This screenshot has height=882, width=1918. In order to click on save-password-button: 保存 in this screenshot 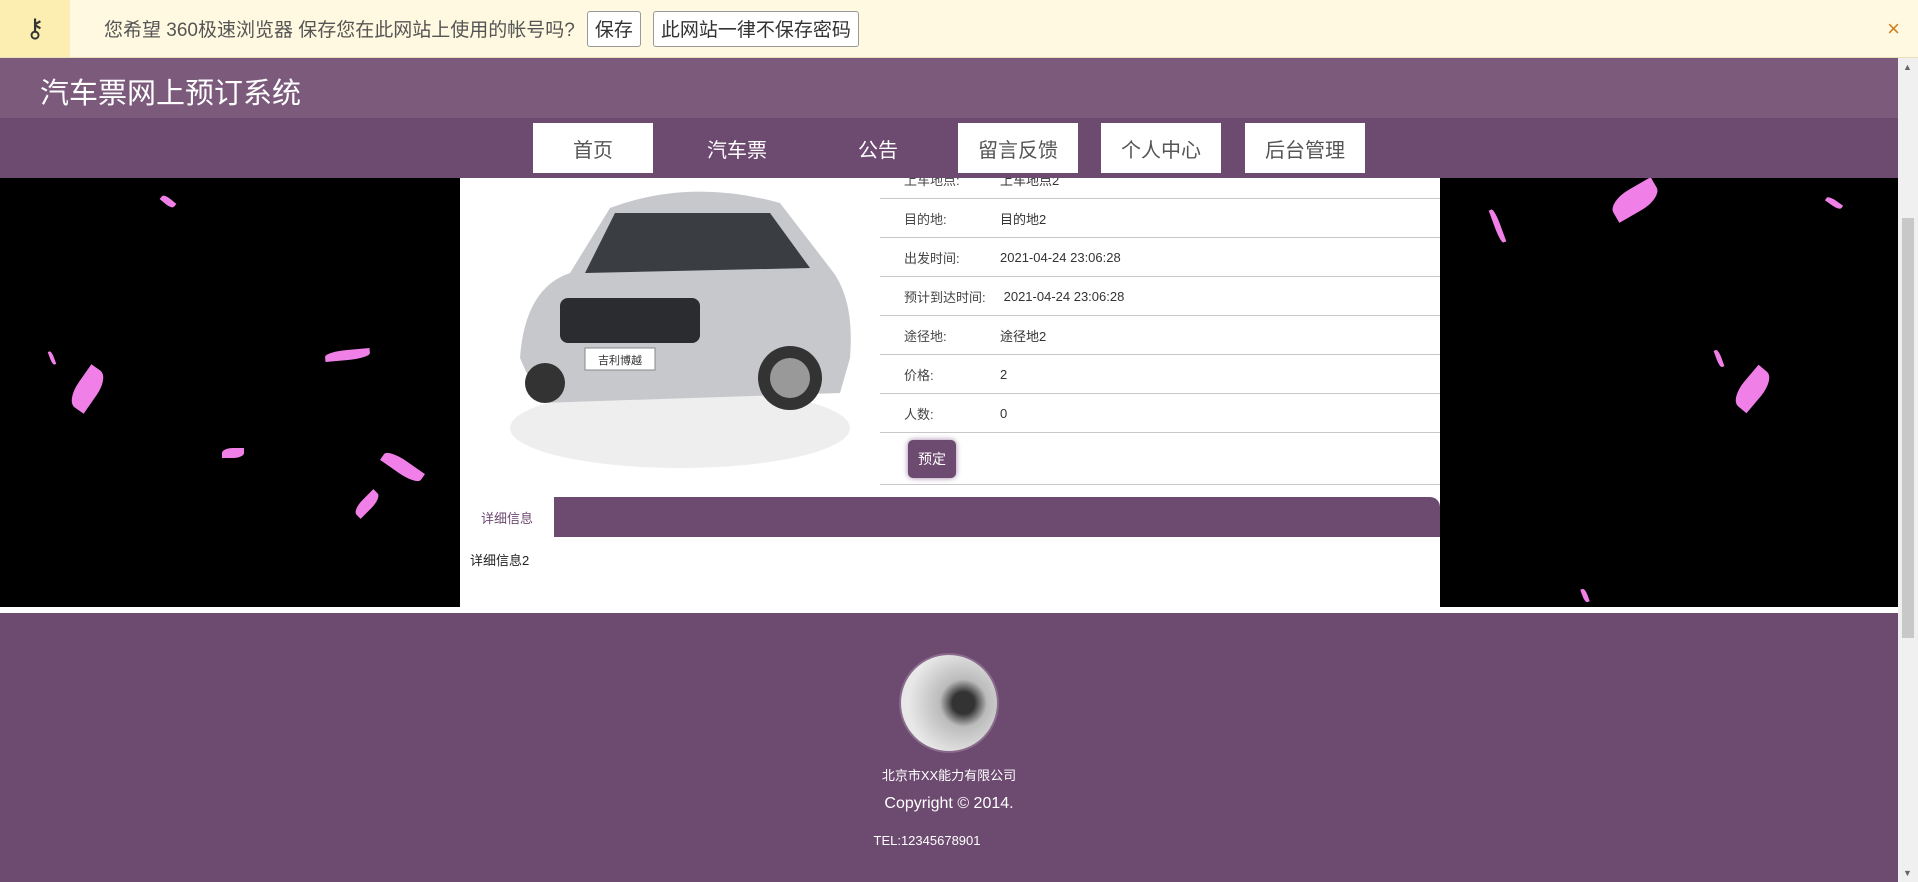, I will do `click(613, 28)`.